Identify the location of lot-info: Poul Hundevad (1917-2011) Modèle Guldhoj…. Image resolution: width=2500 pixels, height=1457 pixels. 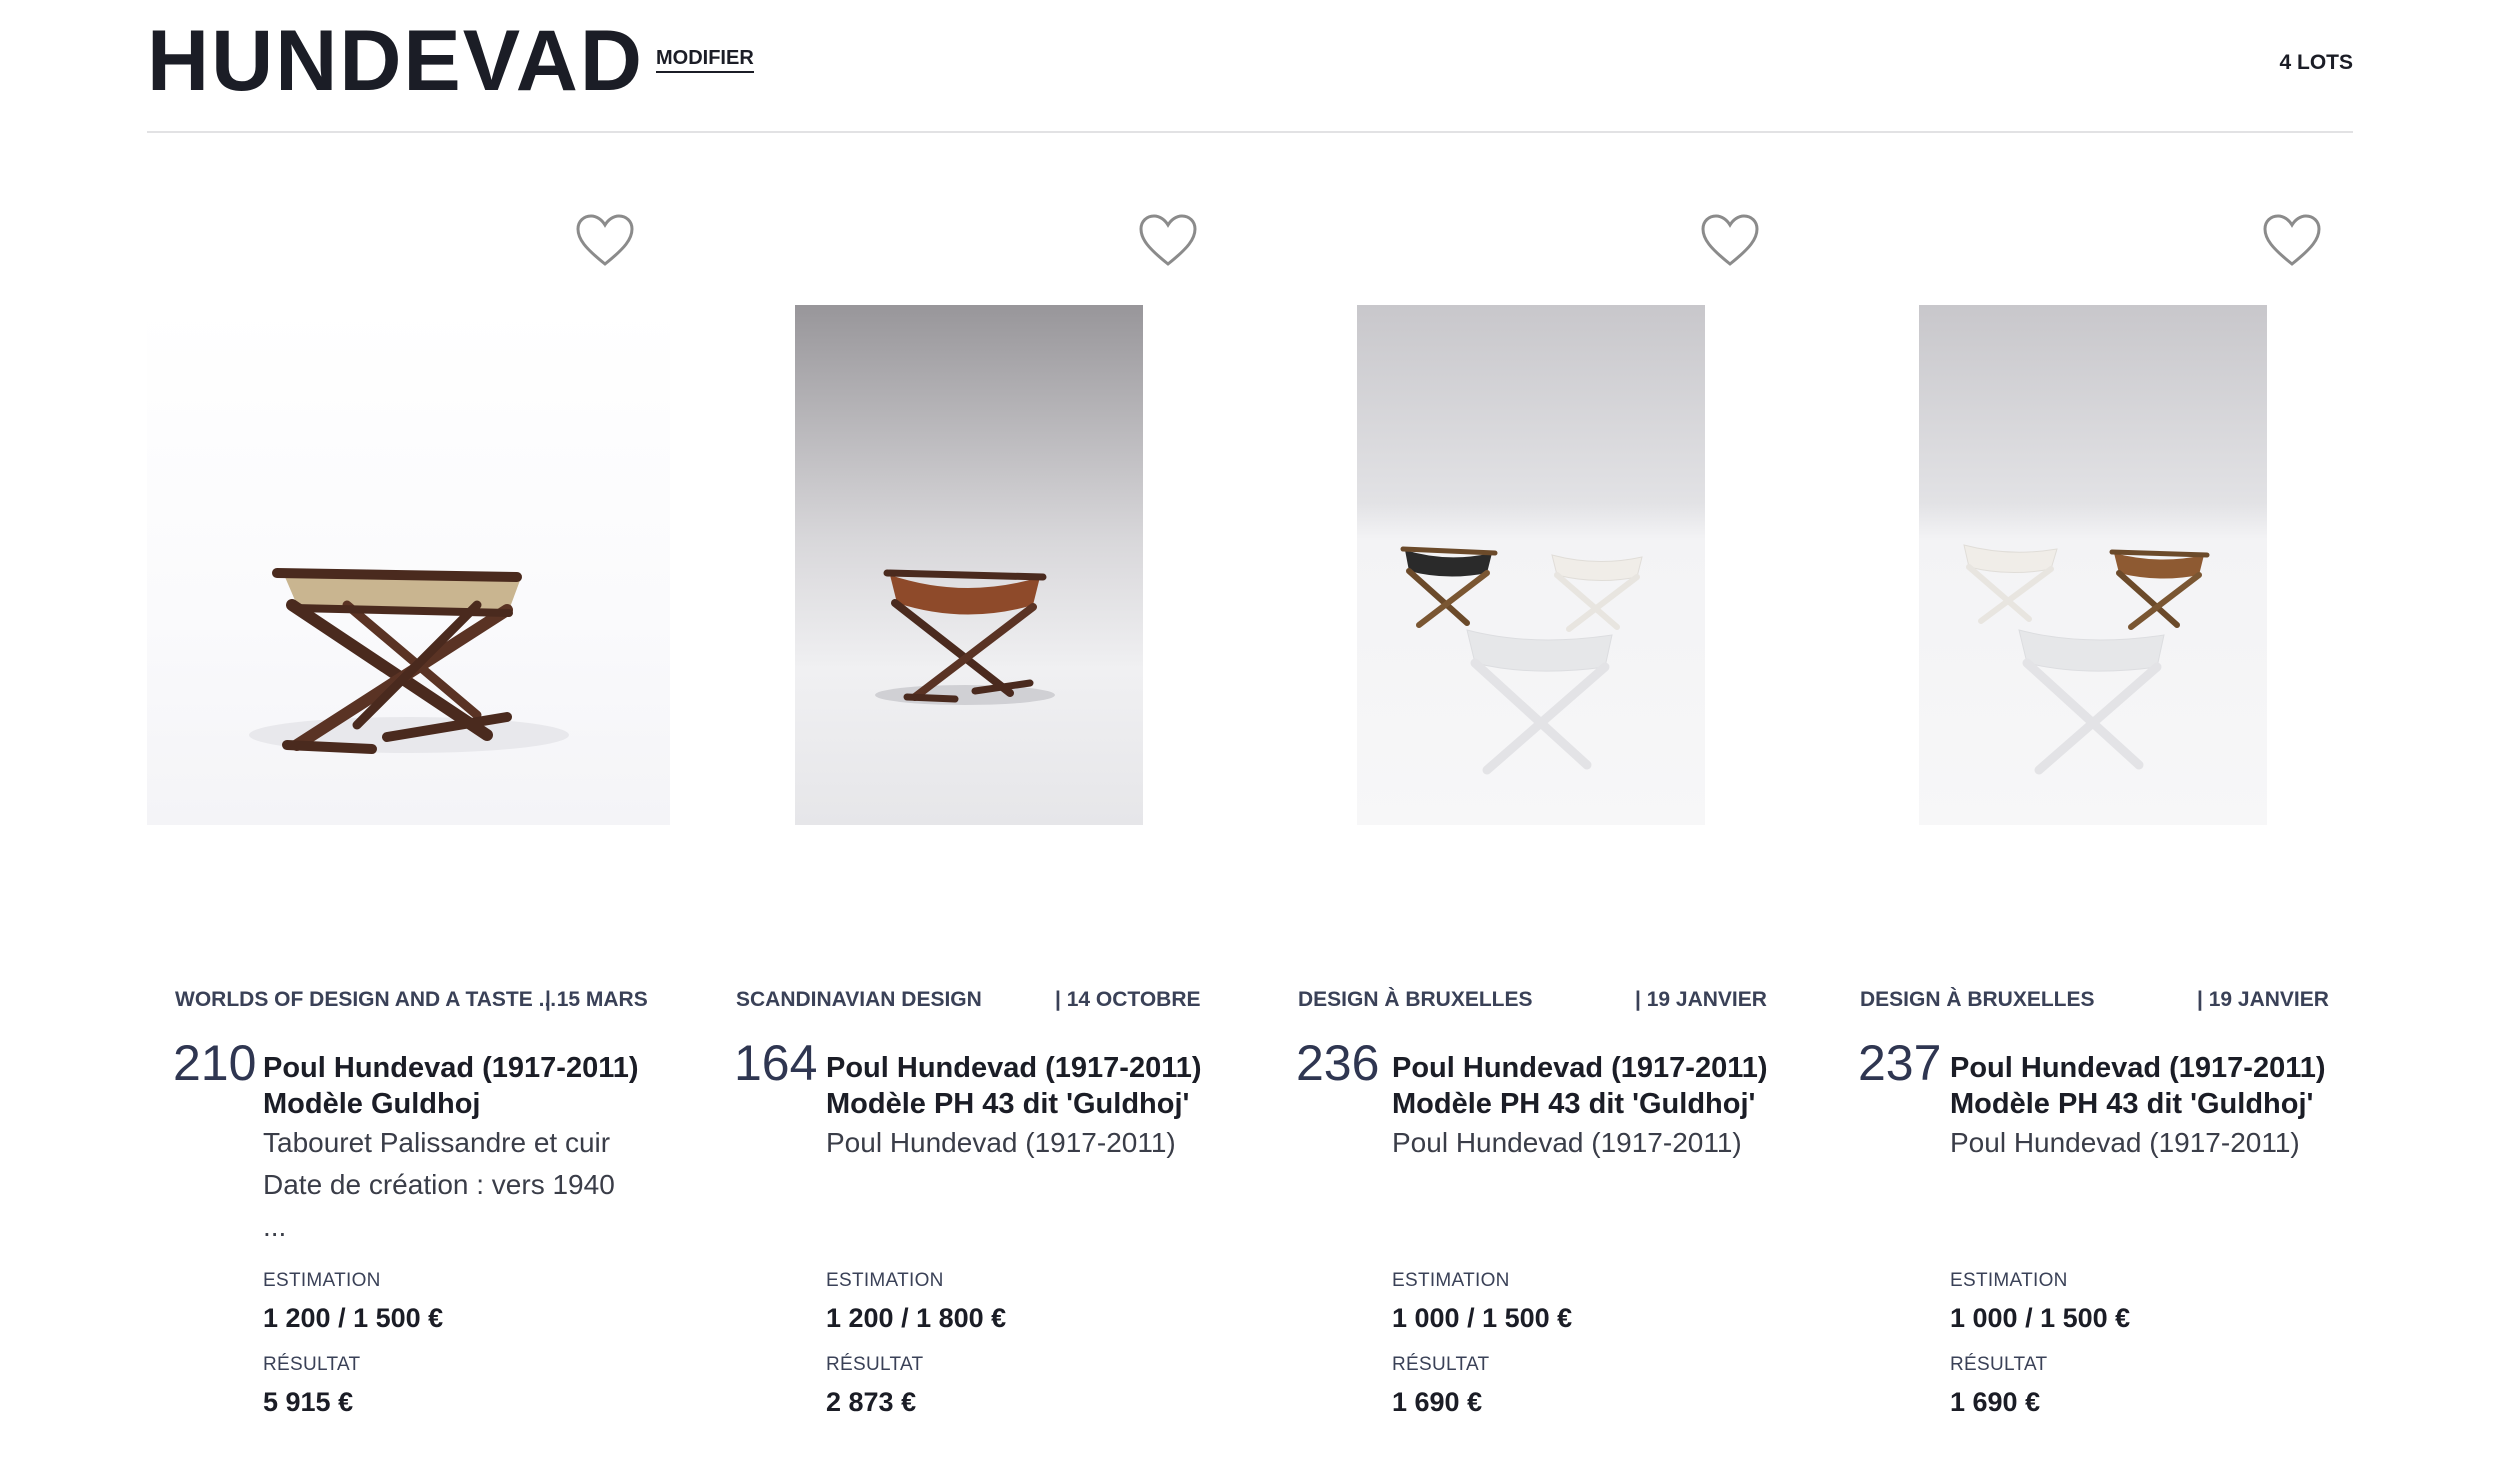
(485, 1149).